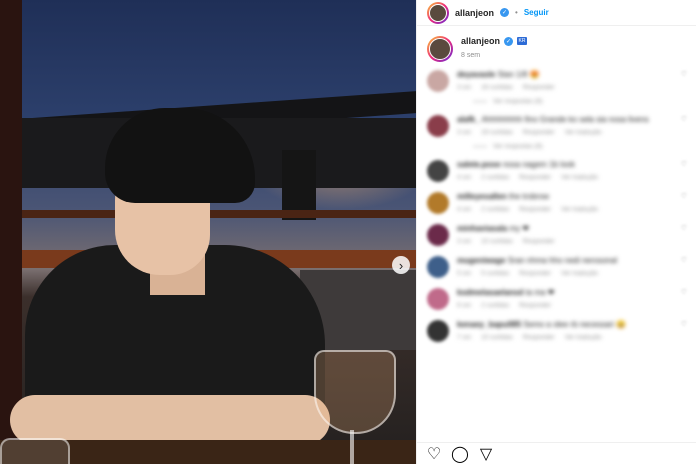 This screenshot has height=464, width=696. What do you see at coordinates (479, 164) in the screenshot?
I see `commenter-username: salete.pose` at bounding box center [479, 164].